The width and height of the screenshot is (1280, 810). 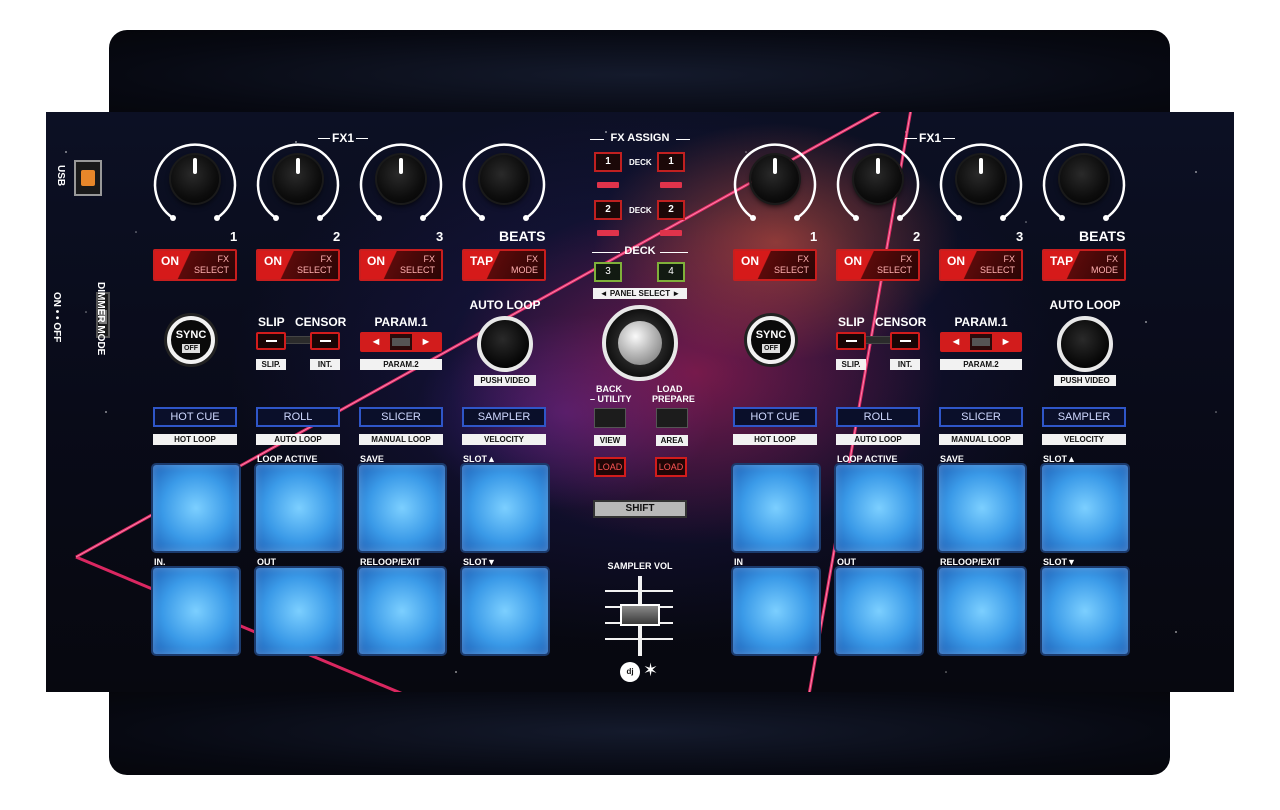 I want to click on fx-knob-2-left, so click(x=298, y=179).